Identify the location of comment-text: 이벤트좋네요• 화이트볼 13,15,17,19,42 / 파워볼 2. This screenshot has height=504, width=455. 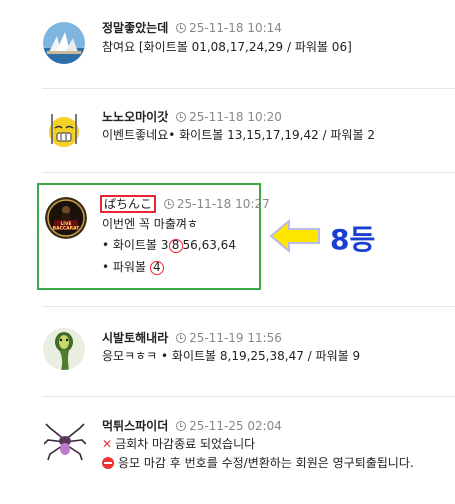
(238, 135).